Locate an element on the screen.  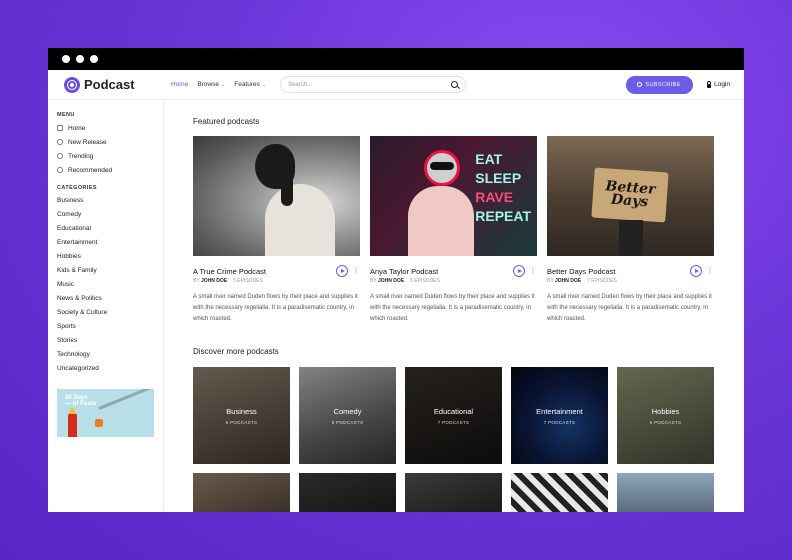
nav-home: Home is located at coordinates (179, 84).